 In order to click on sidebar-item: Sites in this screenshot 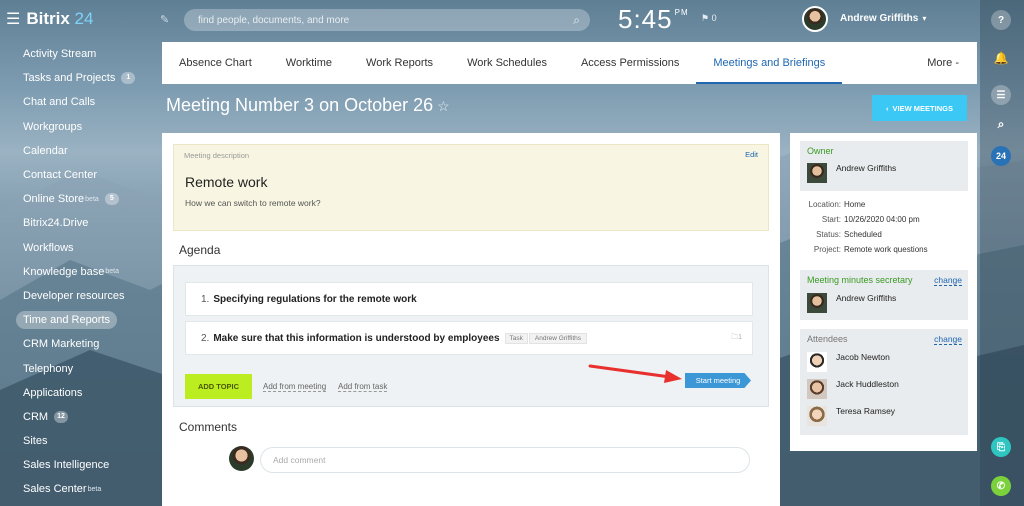, I will do `click(80, 441)`.